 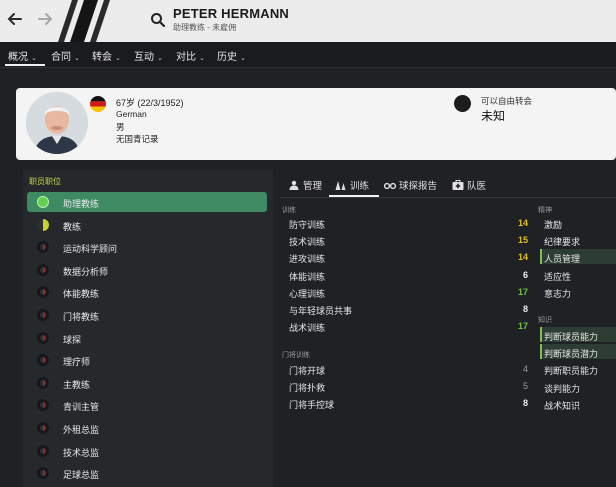 I want to click on mental-section-title: 精神, so click(x=545, y=210).